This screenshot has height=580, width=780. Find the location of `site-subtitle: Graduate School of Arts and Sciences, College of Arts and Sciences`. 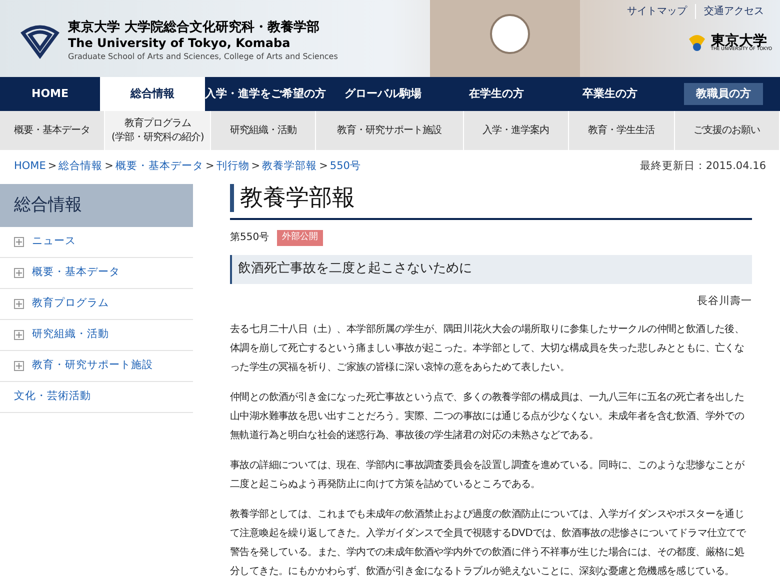

site-subtitle: Graduate School of Arts and Sciences, College of Arts and Sciences is located at coordinates (203, 56).